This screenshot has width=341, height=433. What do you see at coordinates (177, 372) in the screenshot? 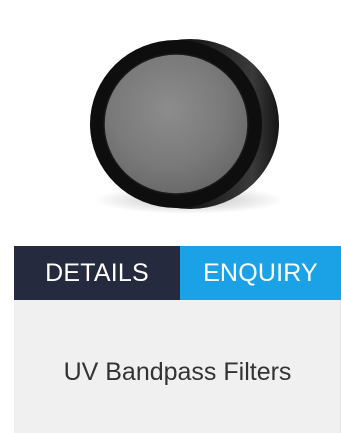
I see `product-title: UV Bandpass Filters` at bounding box center [177, 372].